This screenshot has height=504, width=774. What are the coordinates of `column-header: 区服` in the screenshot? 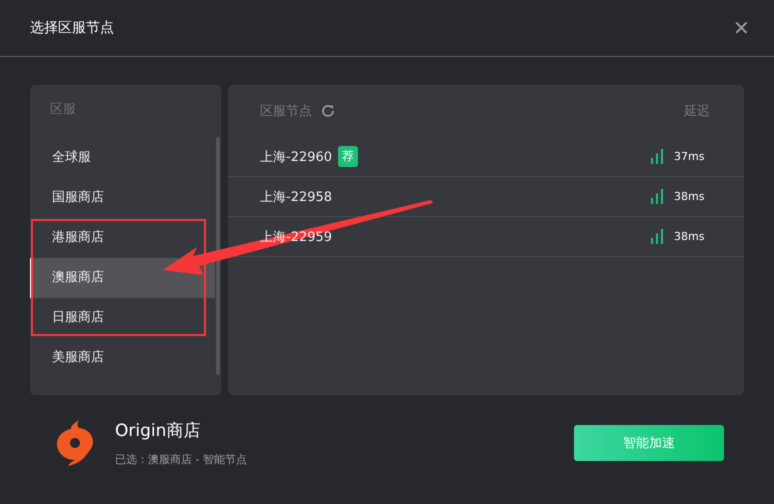 It's located at (63, 110).